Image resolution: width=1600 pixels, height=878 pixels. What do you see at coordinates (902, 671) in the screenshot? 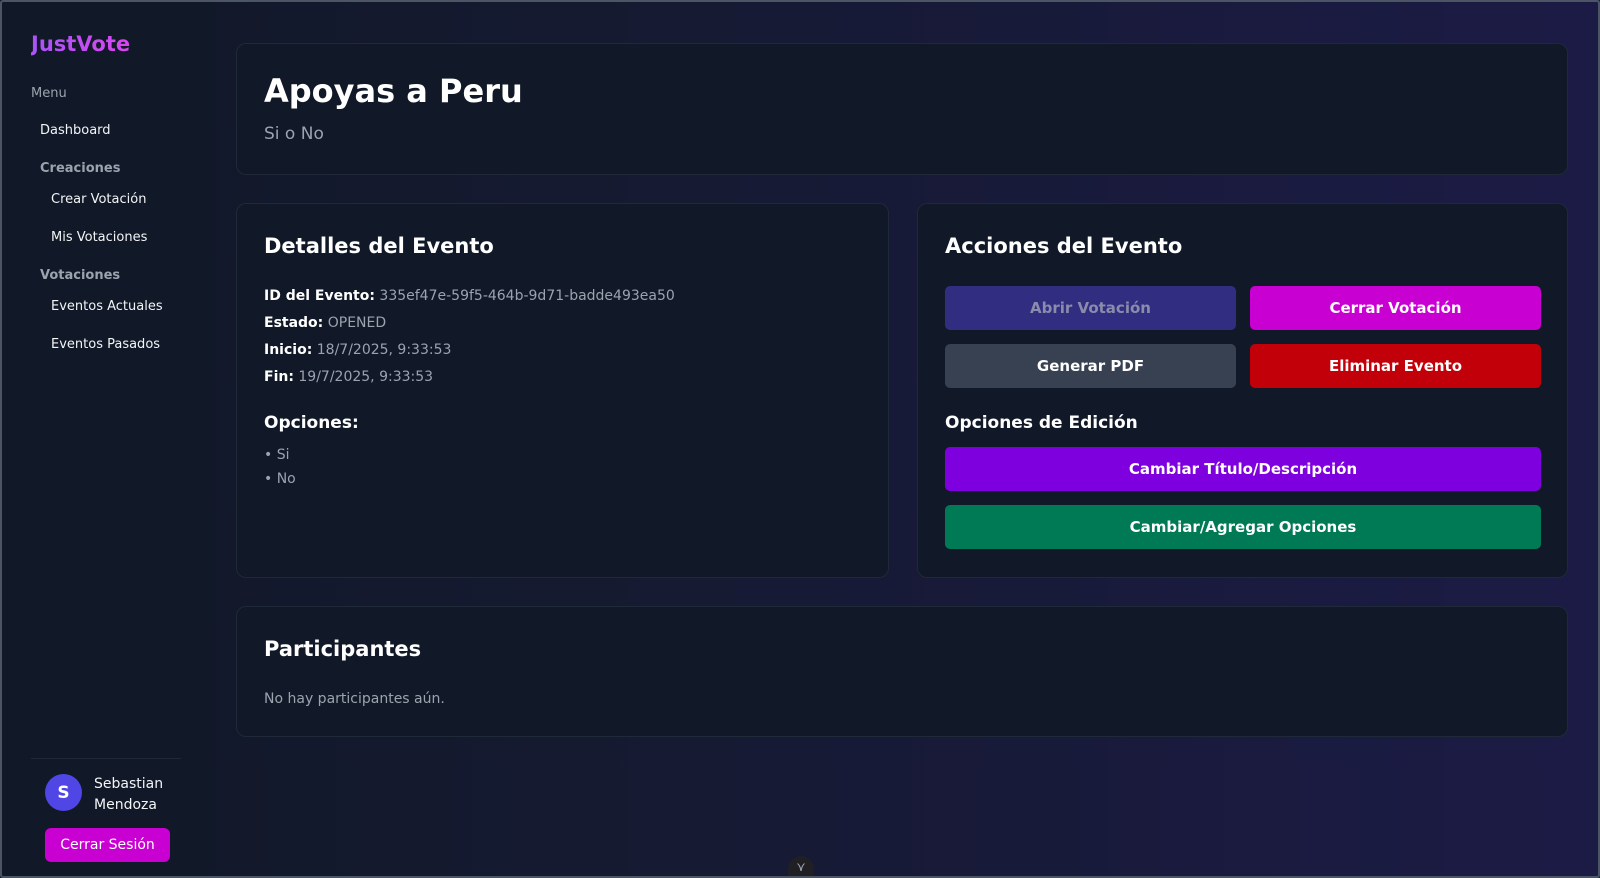
I see `participants-card: Participantes No hay participantes aún.` at bounding box center [902, 671].